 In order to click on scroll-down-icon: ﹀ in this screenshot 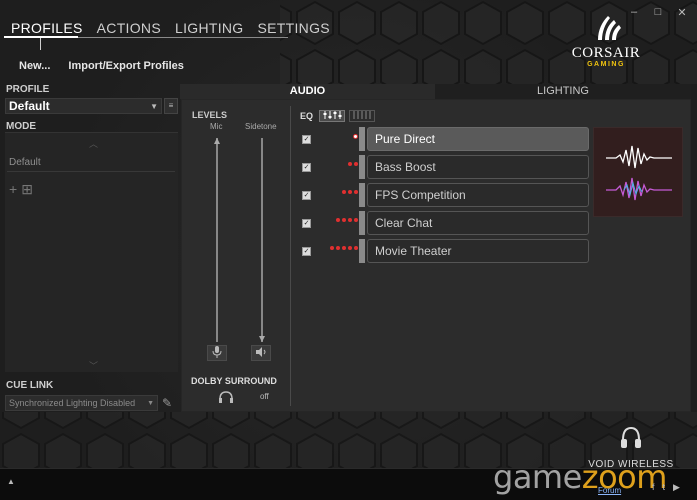, I will do `click(93, 365)`.